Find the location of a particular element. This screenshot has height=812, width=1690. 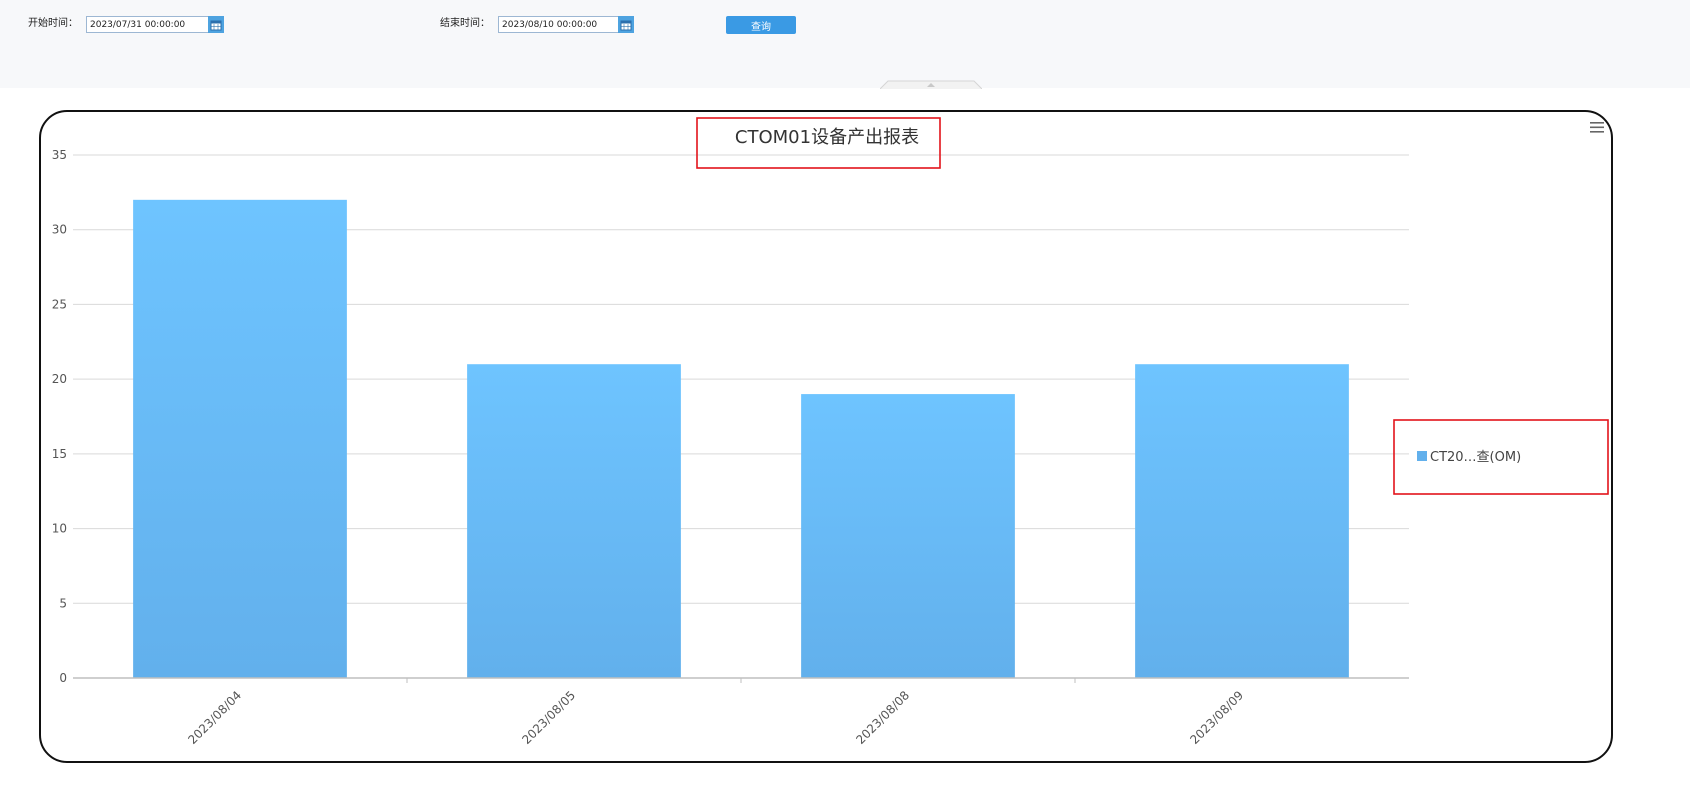

x-tick-label: 2023/08/05 is located at coordinates (548, 717).